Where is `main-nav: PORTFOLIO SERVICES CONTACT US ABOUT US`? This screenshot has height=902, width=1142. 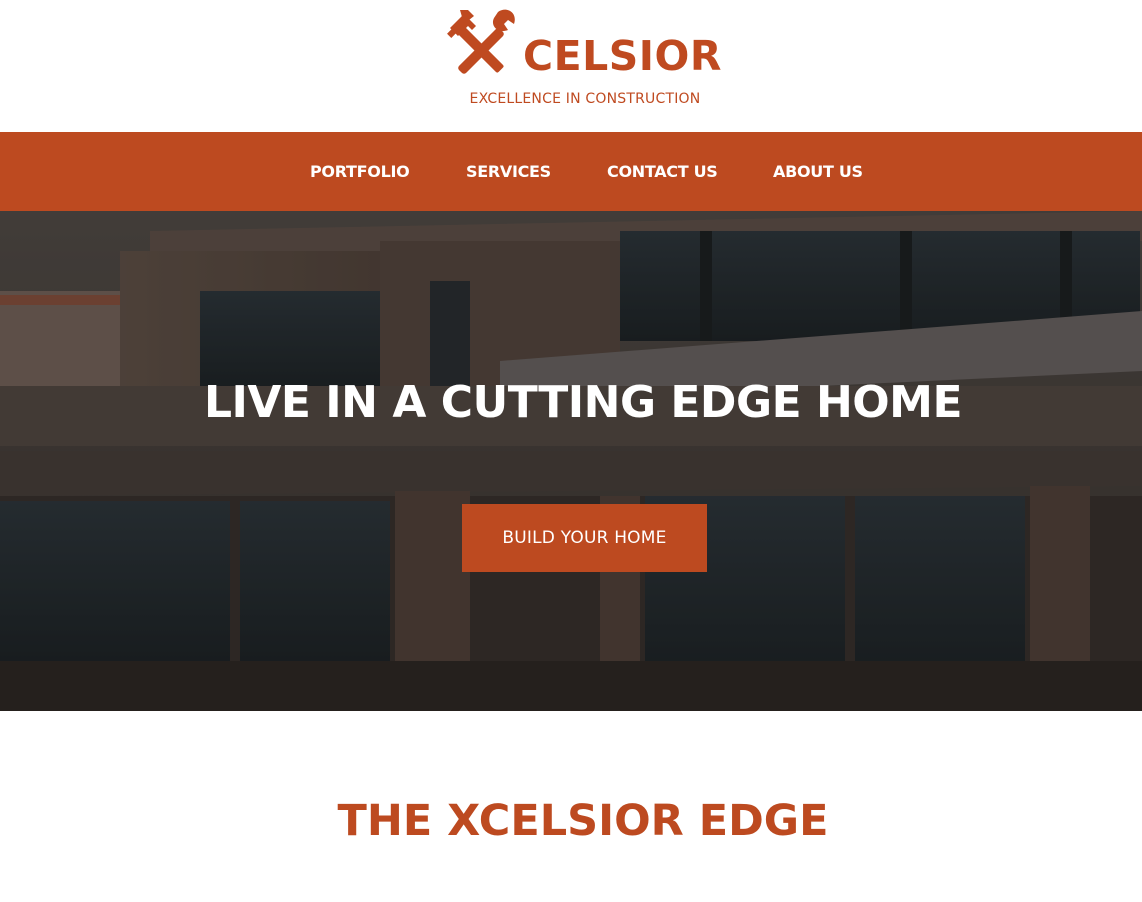 main-nav: PORTFOLIO SERVICES CONTACT US ABOUT US is located at coordinates (571, 171).